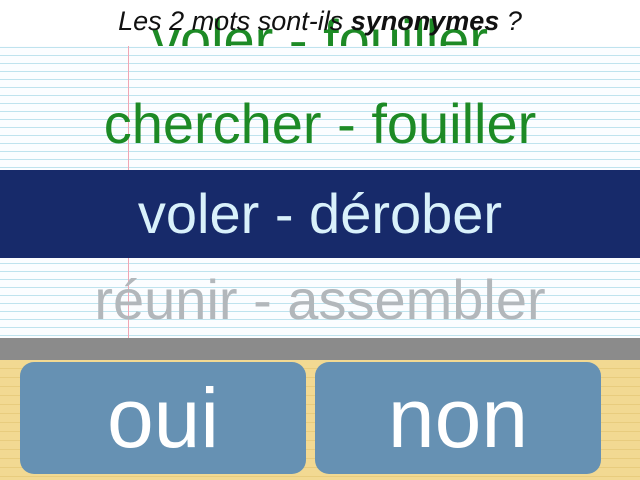 This screenshot has width=640, height=480. What do you see at coordinates (234, 21) in the screenshot?
I see `question-prefix: Les 2 mots sont-ils` at bounding box center [234, 21].